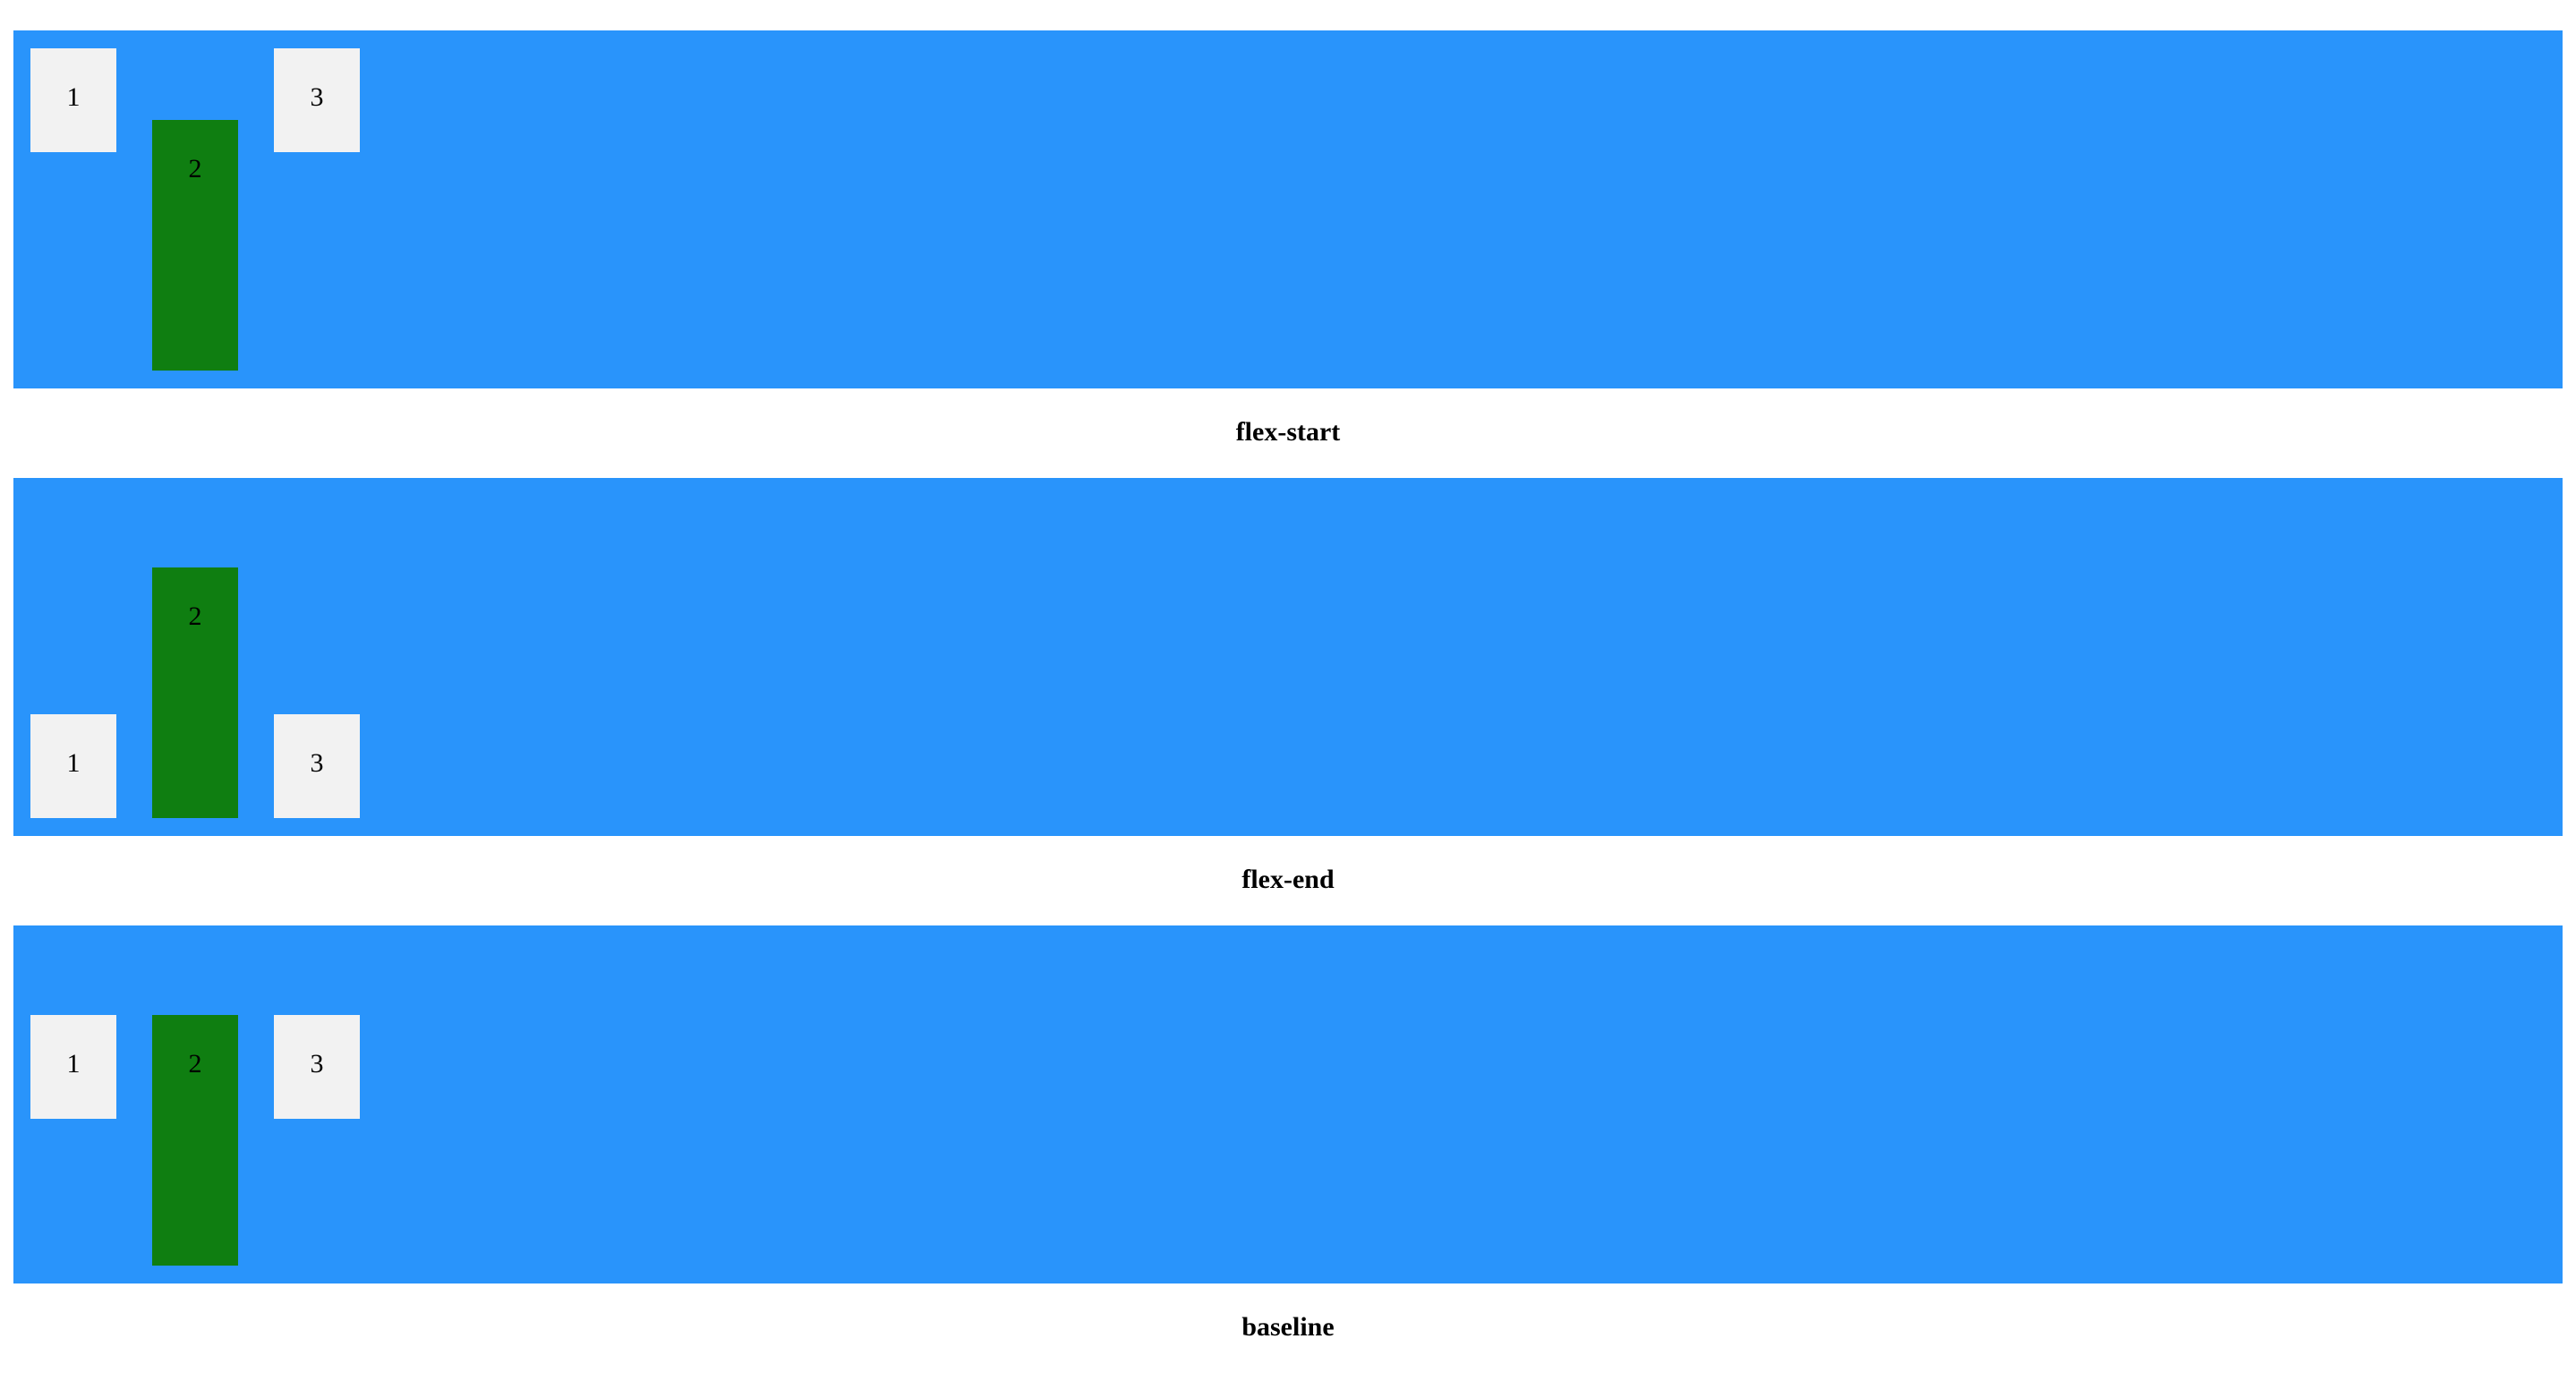  What do you see at coordinates (1288, 879) in the screenshot?
I see `demo-caption-flex-end: flex-end` at bounding box center [1288, 879].